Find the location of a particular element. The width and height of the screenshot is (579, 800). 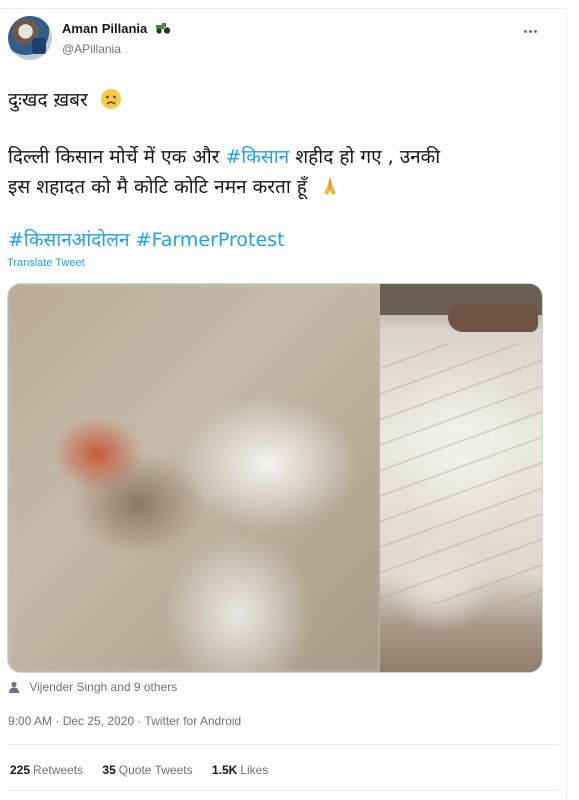

translate-tweet-link: Translate Tweet is located at coordinates (46, 263).